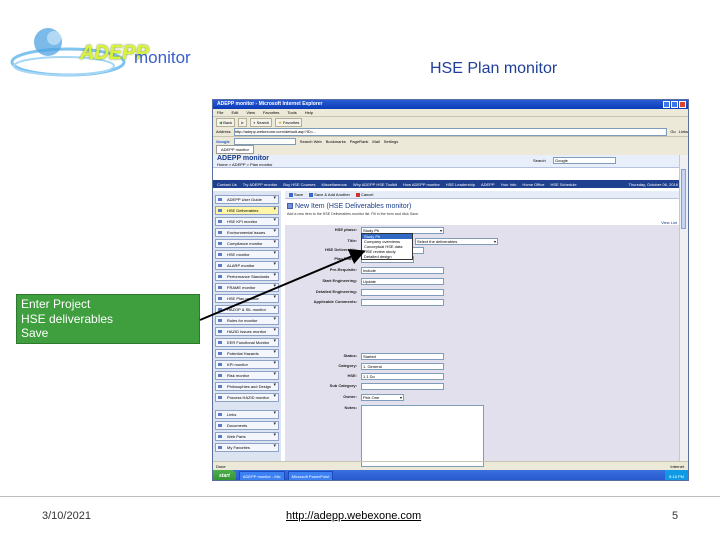 The width and height of the screenshot is (720, 540). What do you see at coordinates (666, 104) in the screenshot?
I see `minimize-icon` at bounding box center [666, 104].